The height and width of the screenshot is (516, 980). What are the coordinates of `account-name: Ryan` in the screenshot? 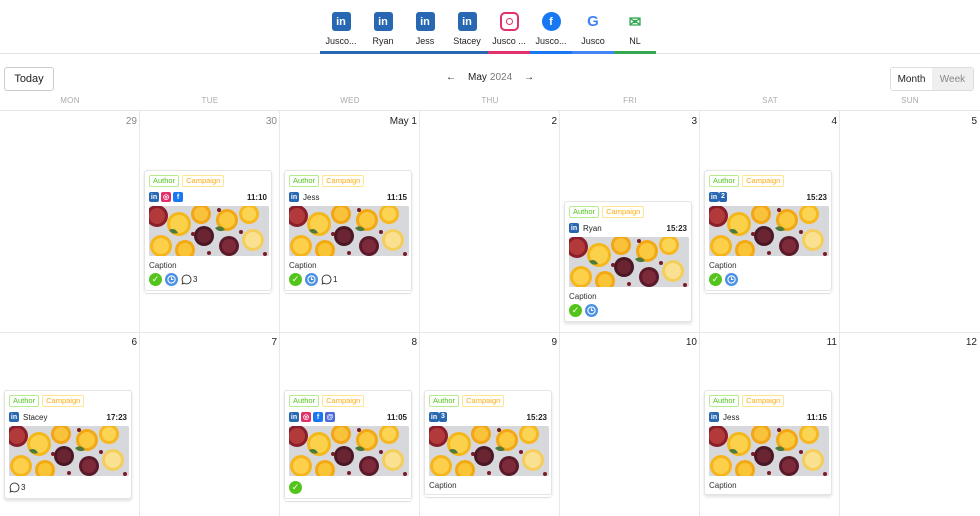 It's located at (592, 228).